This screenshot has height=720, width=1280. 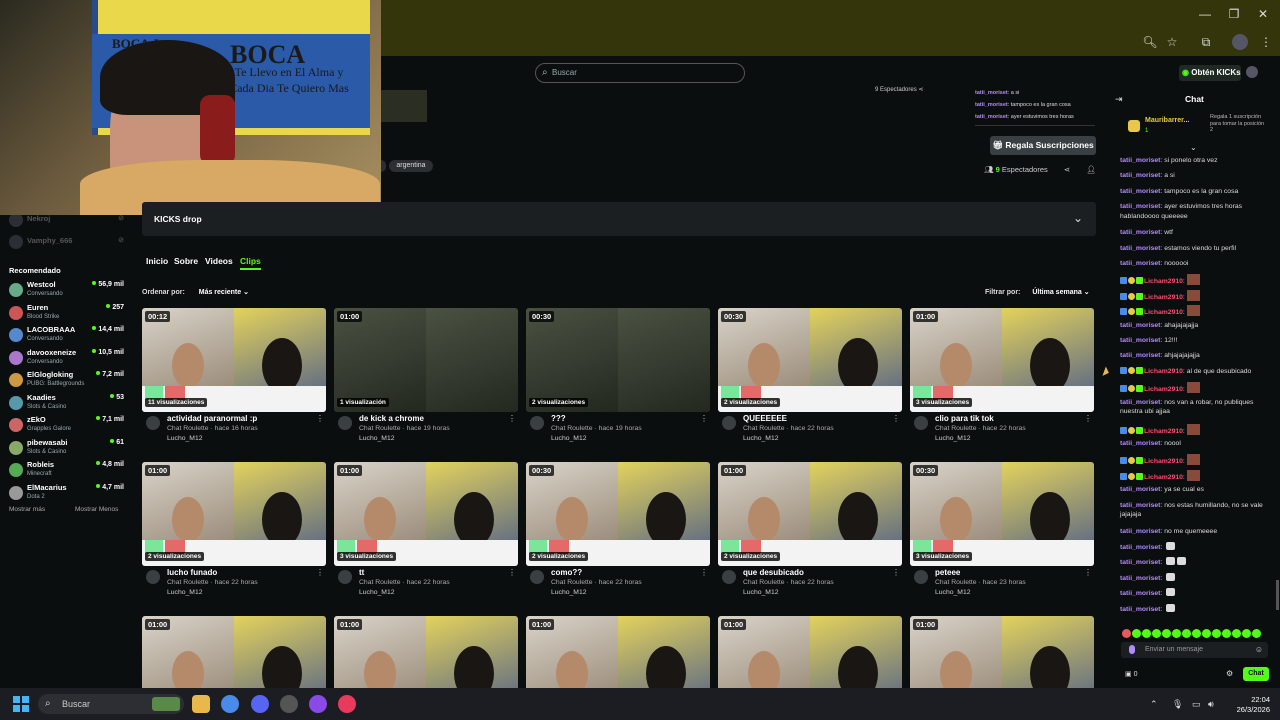 What do you see at coordinates (1154, 704) in the screenshot?
I see `tray-chevron-icon: ⌃` at bounding box center [1154, 704].